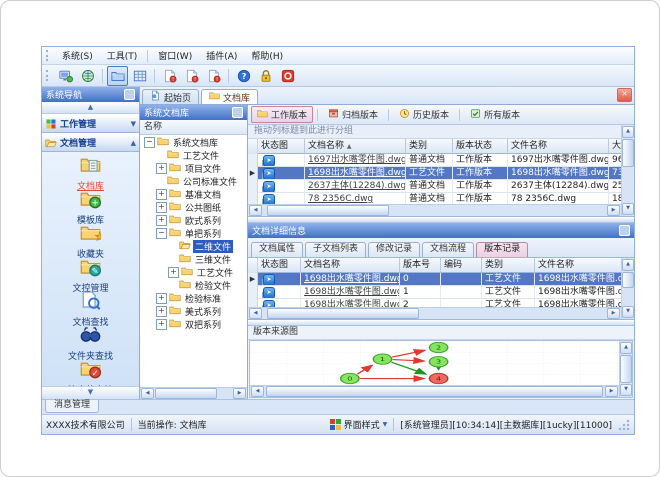  What do you see at coordinates (394, 249) in the screenshot?
I see `details-tab-修改记录: 修改记录` at bounding box center [394, 249].